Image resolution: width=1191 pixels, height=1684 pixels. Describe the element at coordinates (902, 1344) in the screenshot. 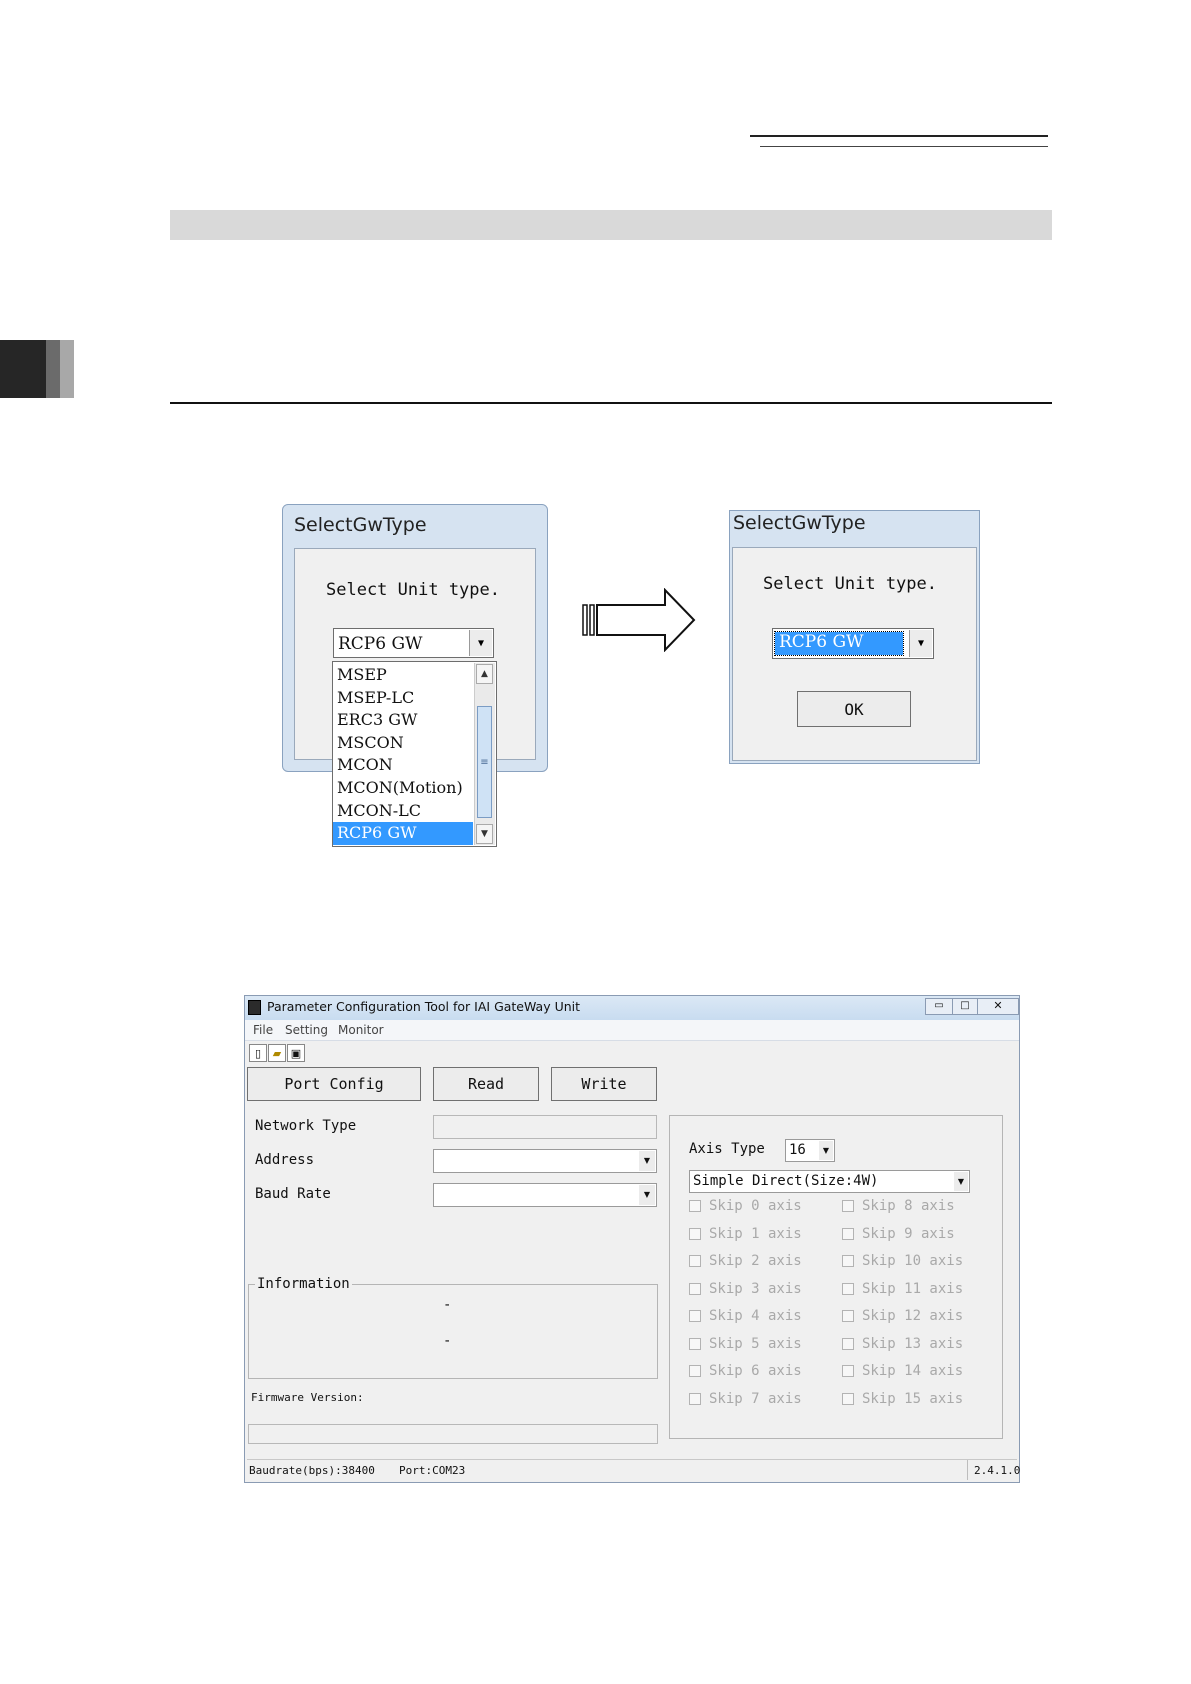

I see `skip-axis-checkbox: Skip 13 axis` at that location.